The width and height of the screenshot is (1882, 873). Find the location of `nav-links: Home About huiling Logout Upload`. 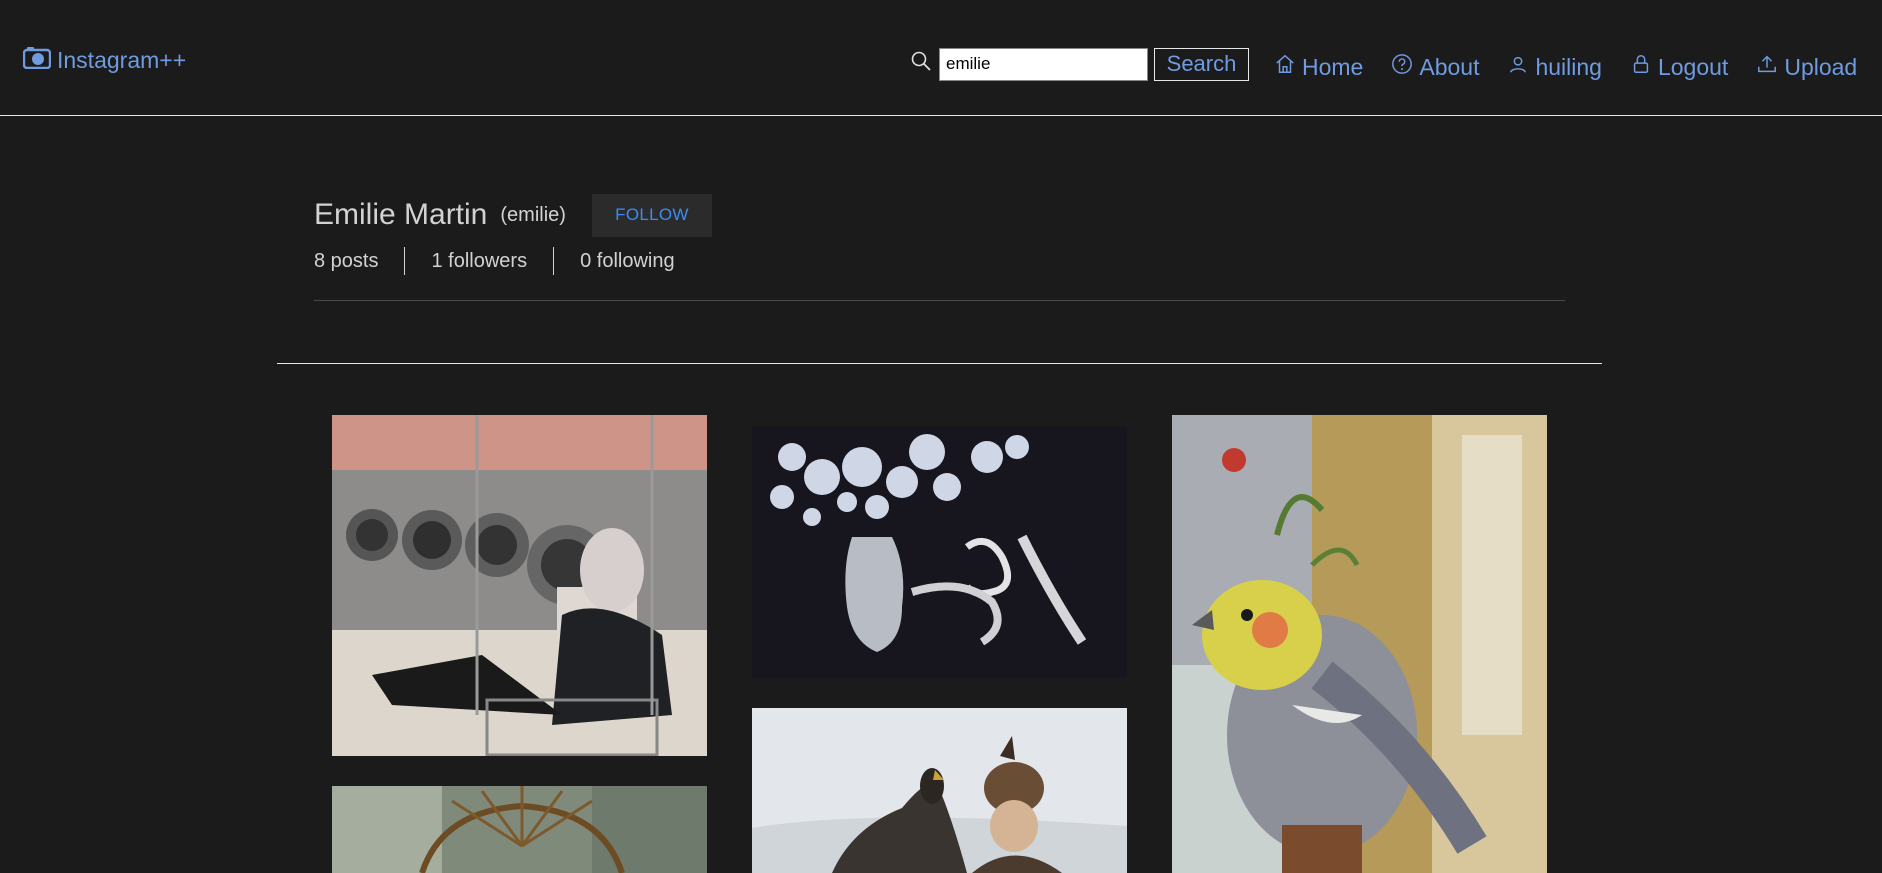

nav-links: Home About huiling Logout Upload is located at coordinates (1565, 67).